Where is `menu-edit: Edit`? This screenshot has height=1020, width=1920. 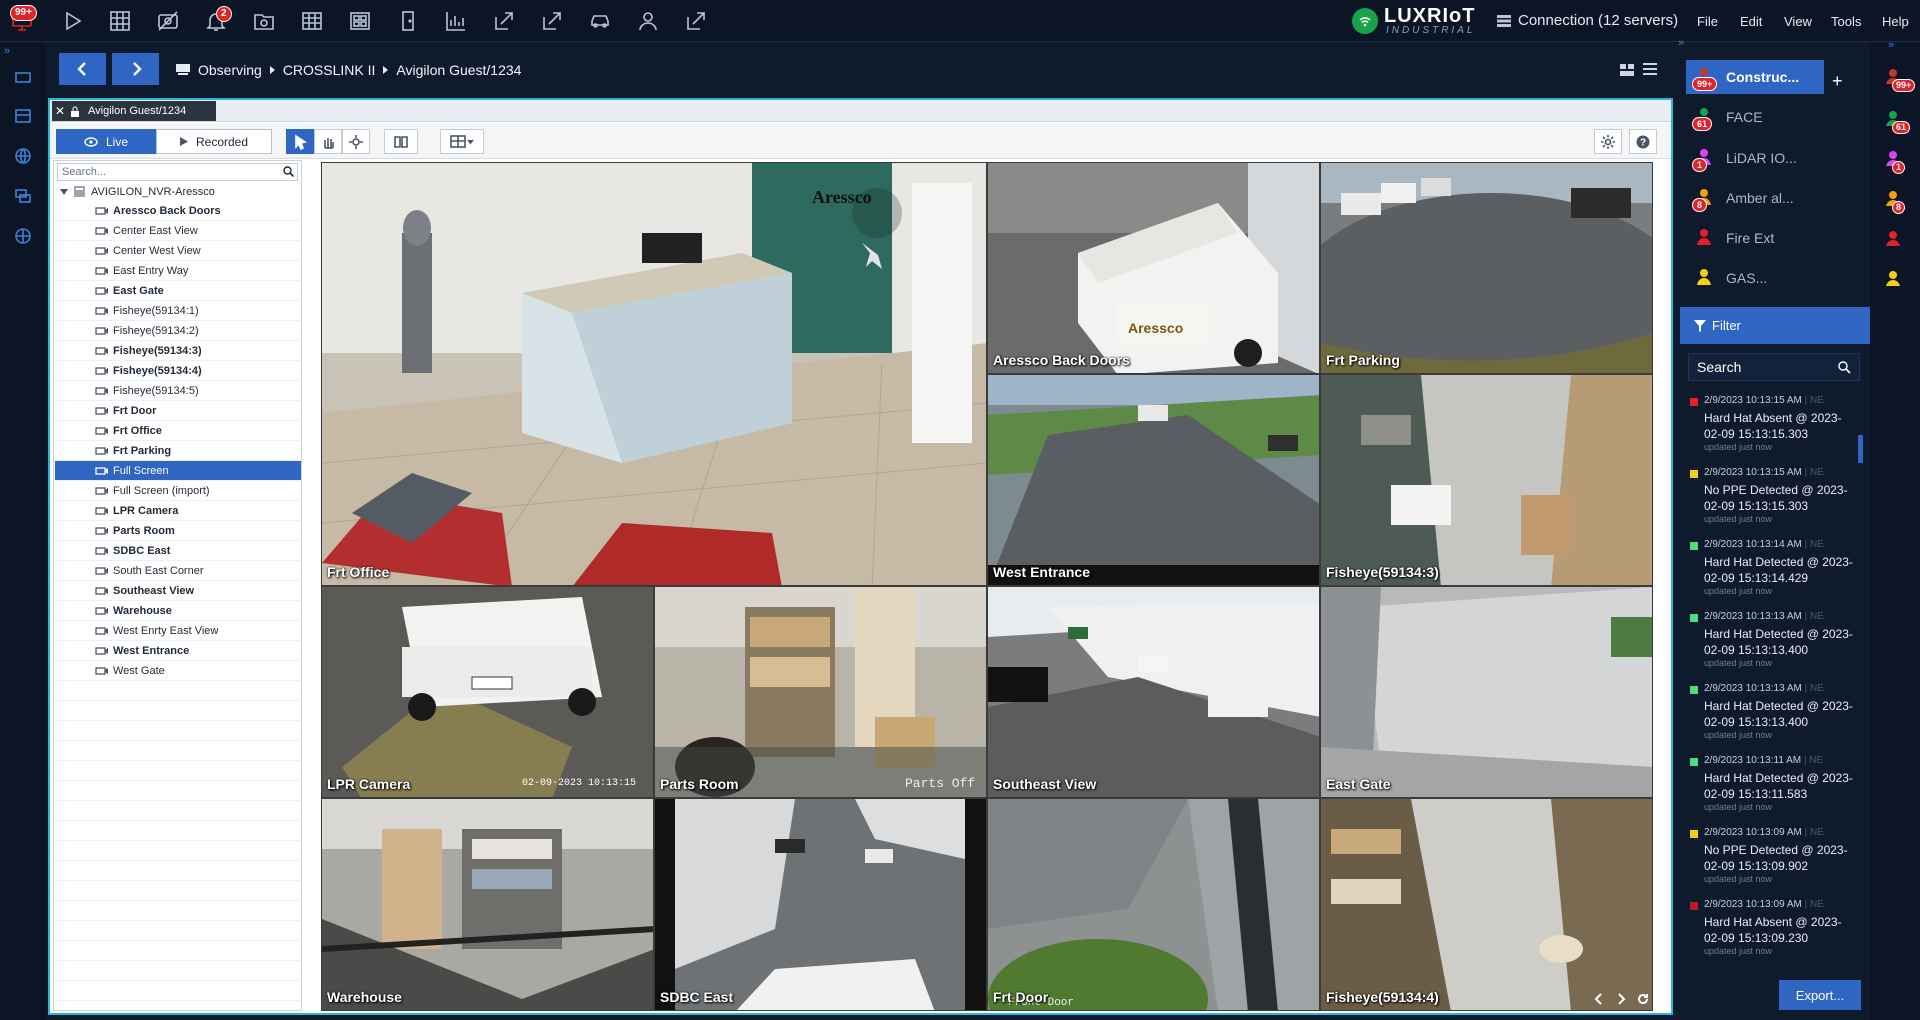 menu-edit: Edit is located at coordinates (1751, 21).